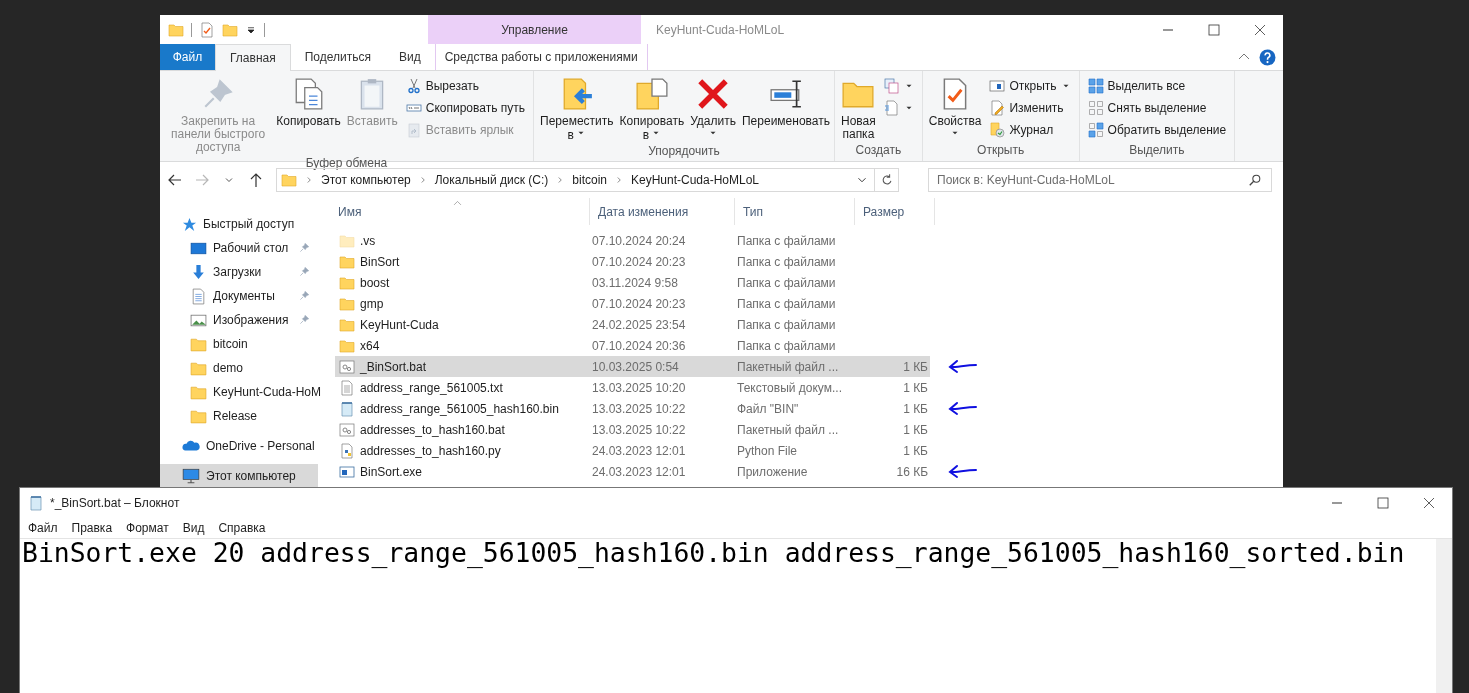  I want to click on copy-folder-icon, so click(651, 94).